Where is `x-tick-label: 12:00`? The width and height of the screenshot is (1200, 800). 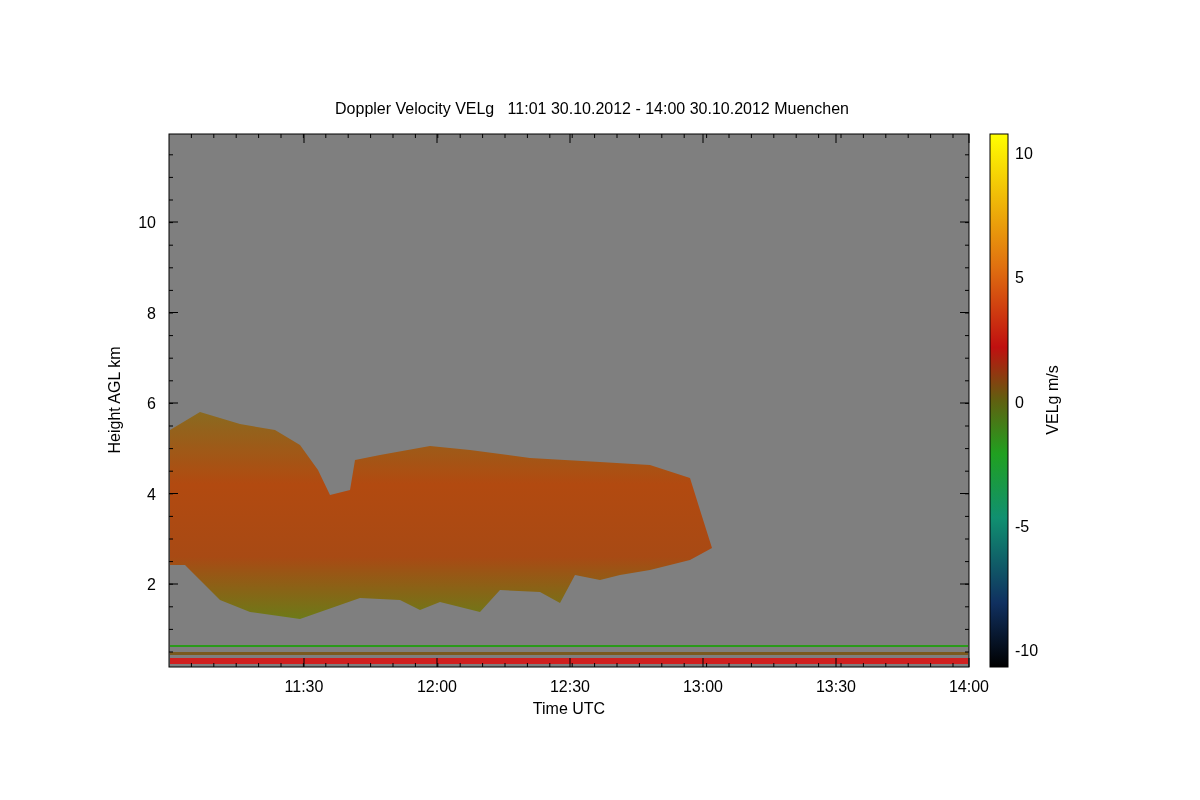 x-tick-label: 12:00 is located at coordinates (437, 686).